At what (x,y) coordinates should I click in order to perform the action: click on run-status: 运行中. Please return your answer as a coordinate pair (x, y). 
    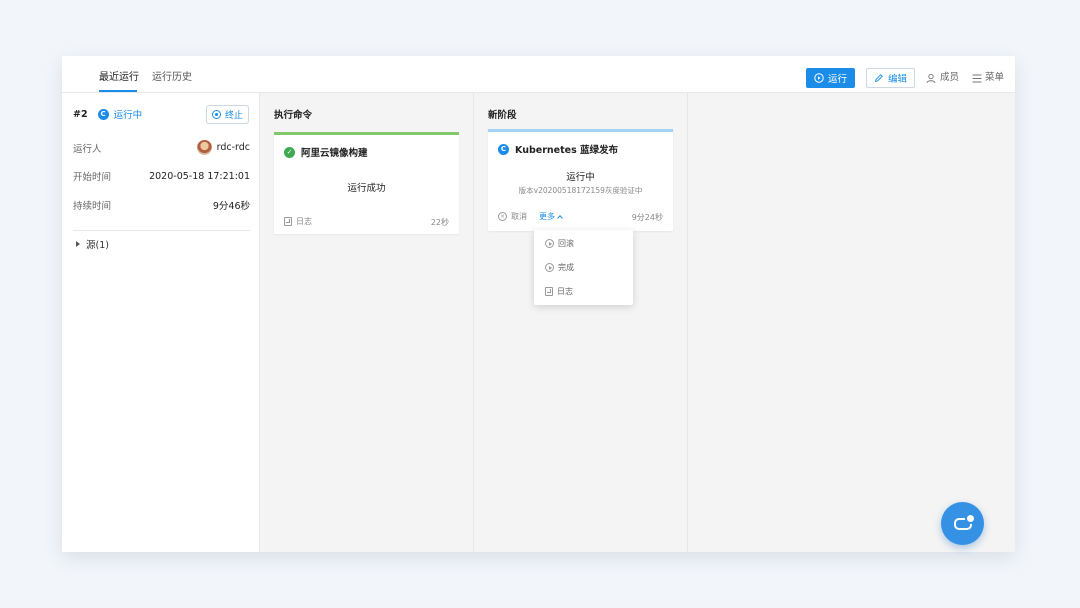
    Looking at the image, I should click on (128, 115).